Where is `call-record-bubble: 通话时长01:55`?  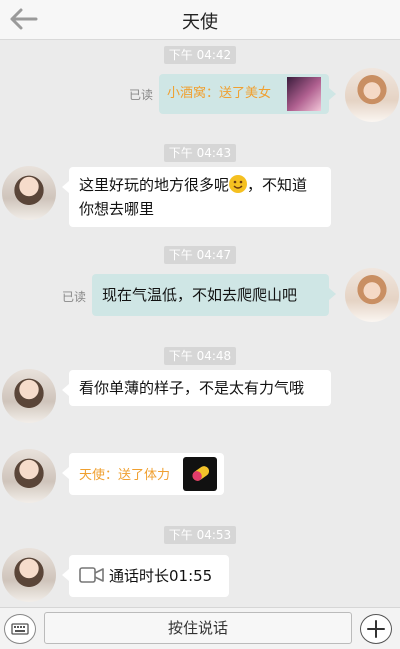 call-record-bubble: 通话时长01:55 is located at coordinates (145, 576).